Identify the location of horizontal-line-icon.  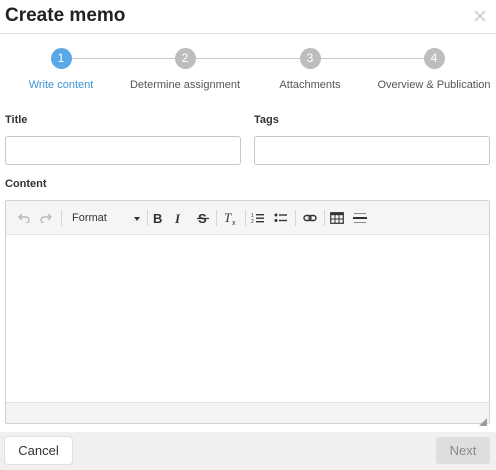
(360, 218).